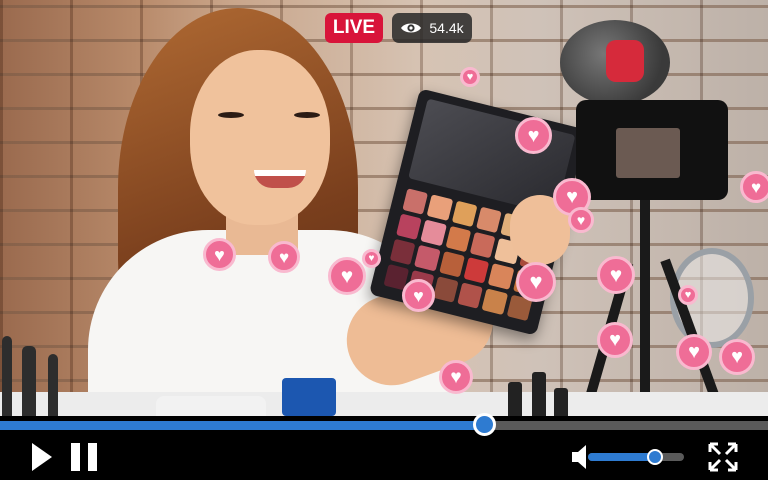 The width and height of the screenshot is (768, 480). What do you see at coordinates (211, 406) in the screenshot?
I see `cosmetic-jars` at bounding box center [211, 406].